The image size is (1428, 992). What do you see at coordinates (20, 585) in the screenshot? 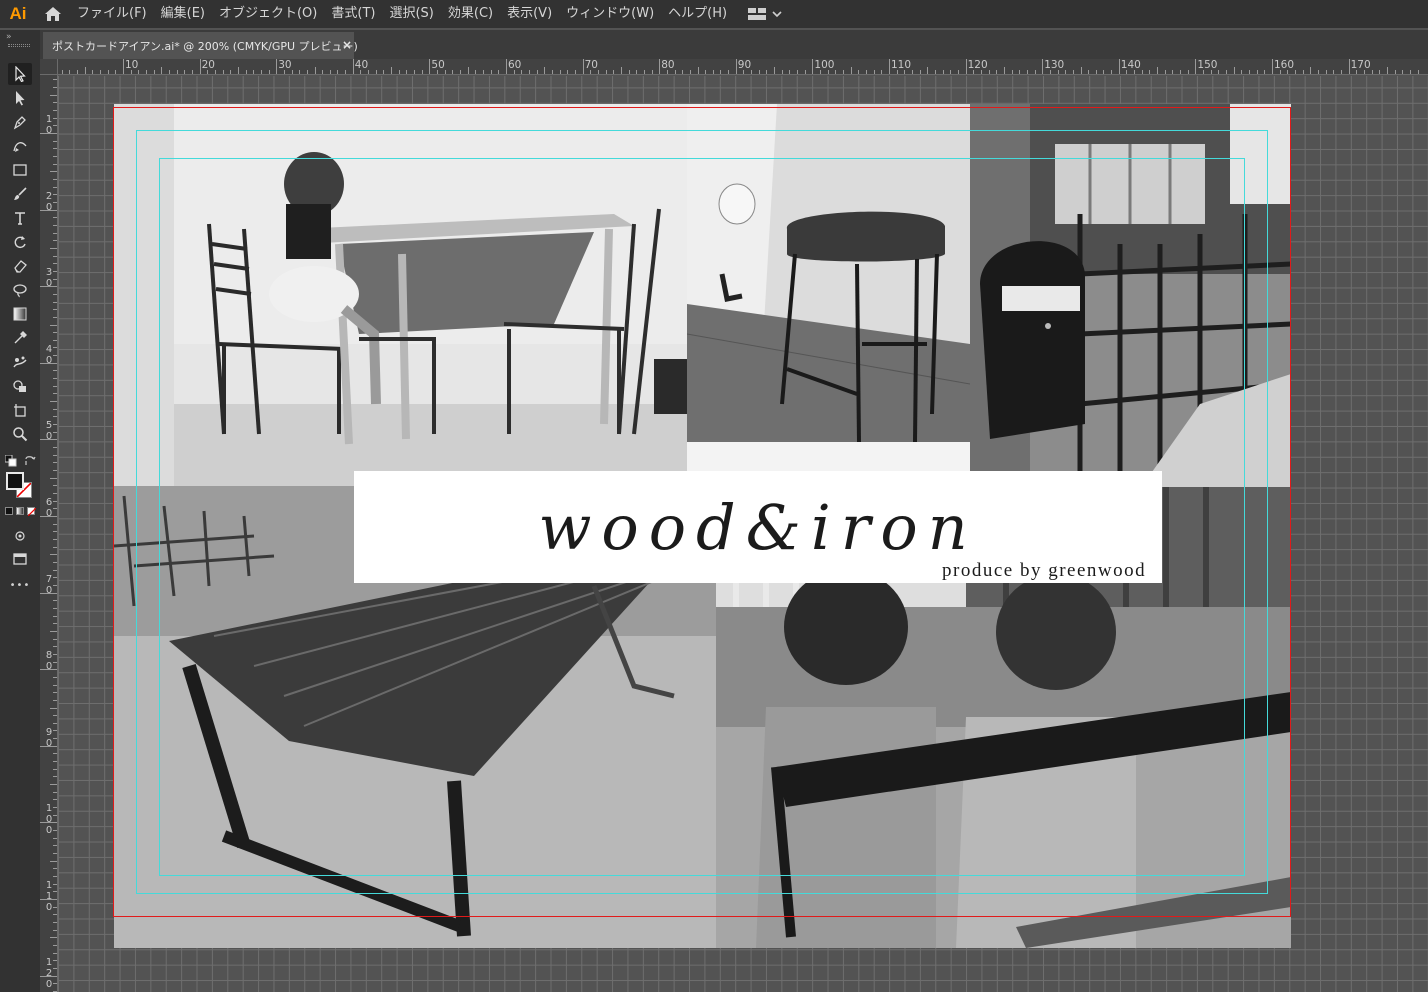
I see `more-tools-button: •••` at bounding box center [20, 585].